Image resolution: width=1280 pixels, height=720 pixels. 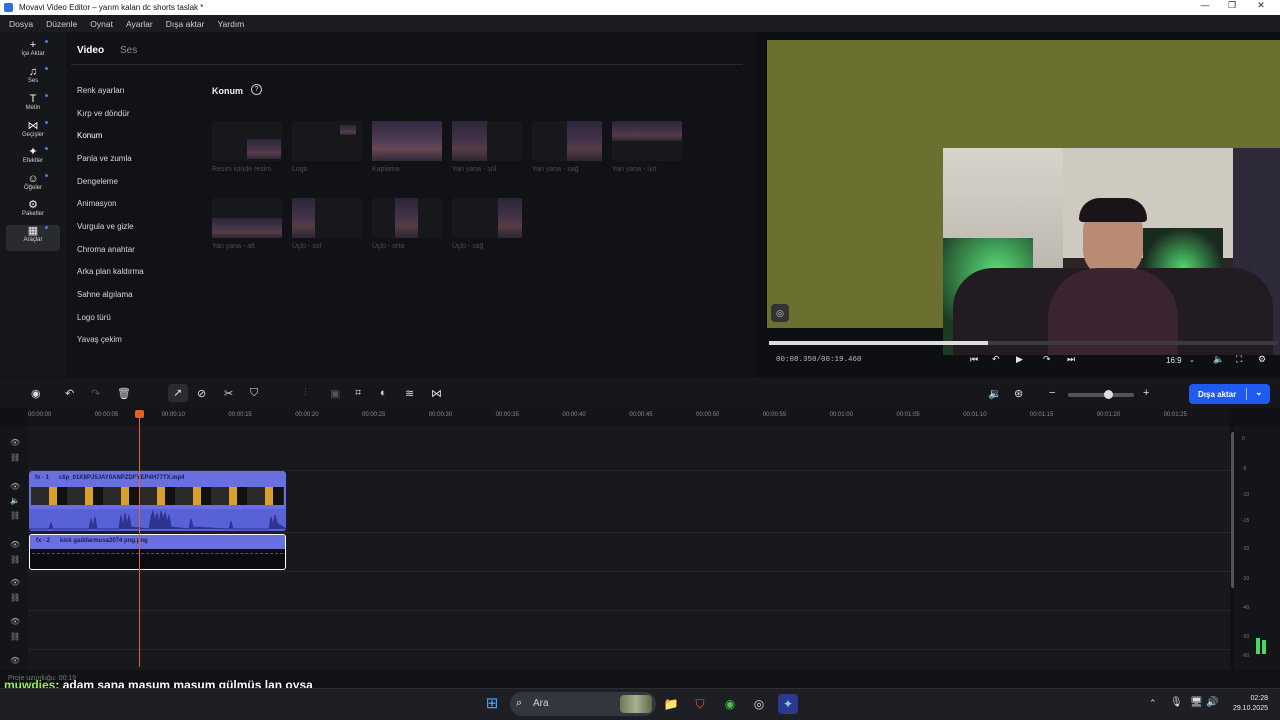 I want to click on tab-audio: Ses, so click(x=128, y=50).